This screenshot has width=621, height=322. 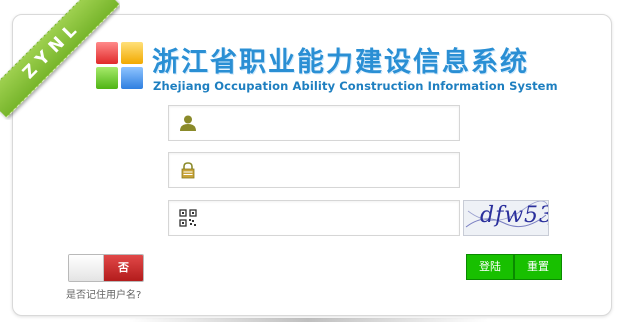 I want to click on captcha-image: dfw53, so click(x=506, y=218).